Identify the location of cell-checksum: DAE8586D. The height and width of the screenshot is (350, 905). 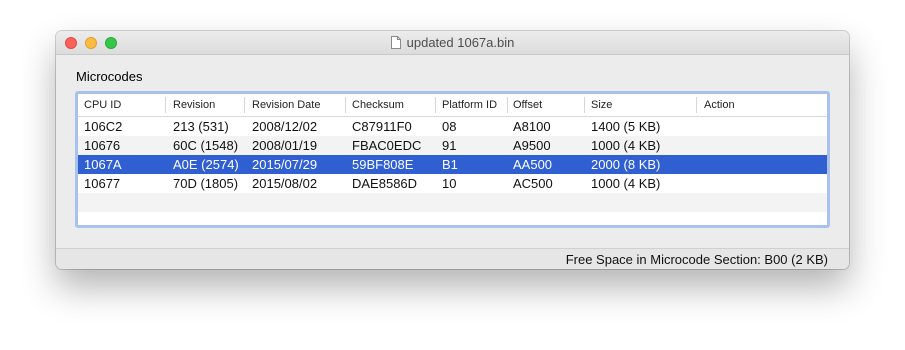
(385, 183).